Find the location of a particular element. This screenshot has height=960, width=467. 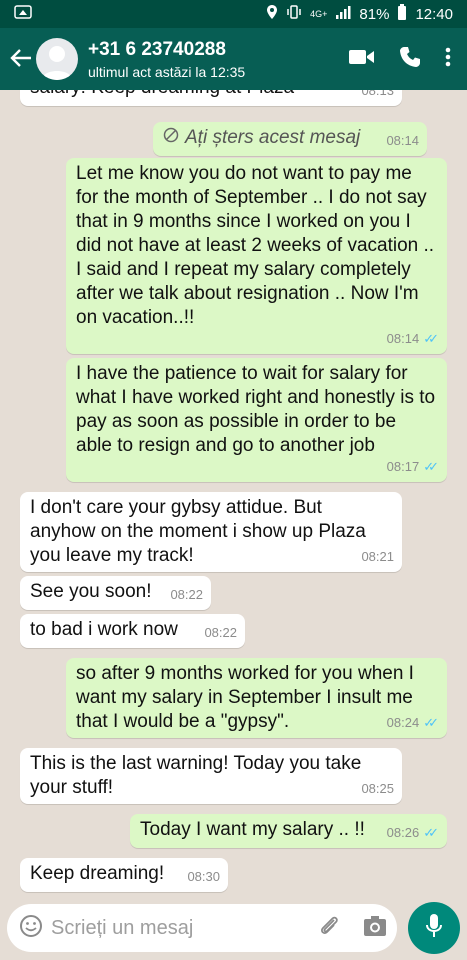

signal-icon is located at coordinates (343, 14).